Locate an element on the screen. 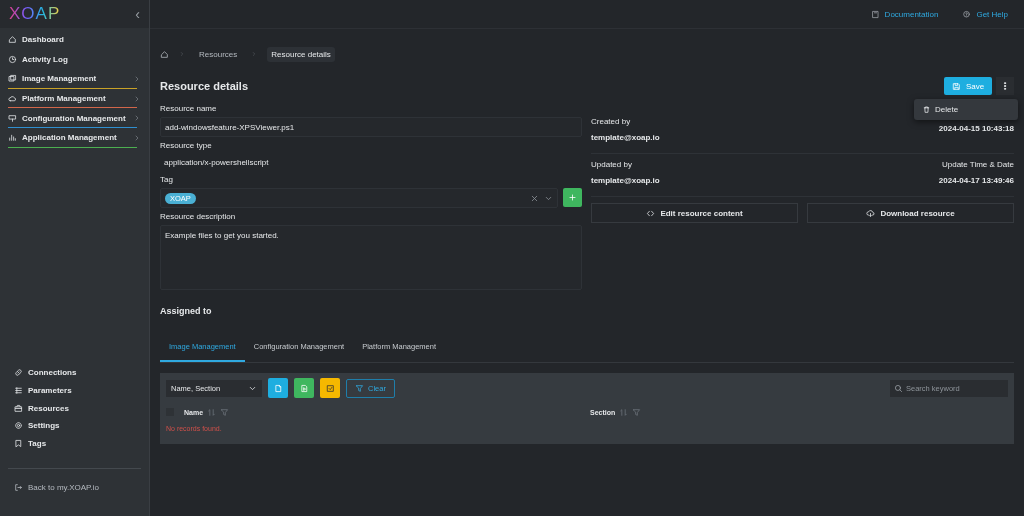 This screenshot has width=1024, height=516. monitor-icon is located at coordinates (12, 118).